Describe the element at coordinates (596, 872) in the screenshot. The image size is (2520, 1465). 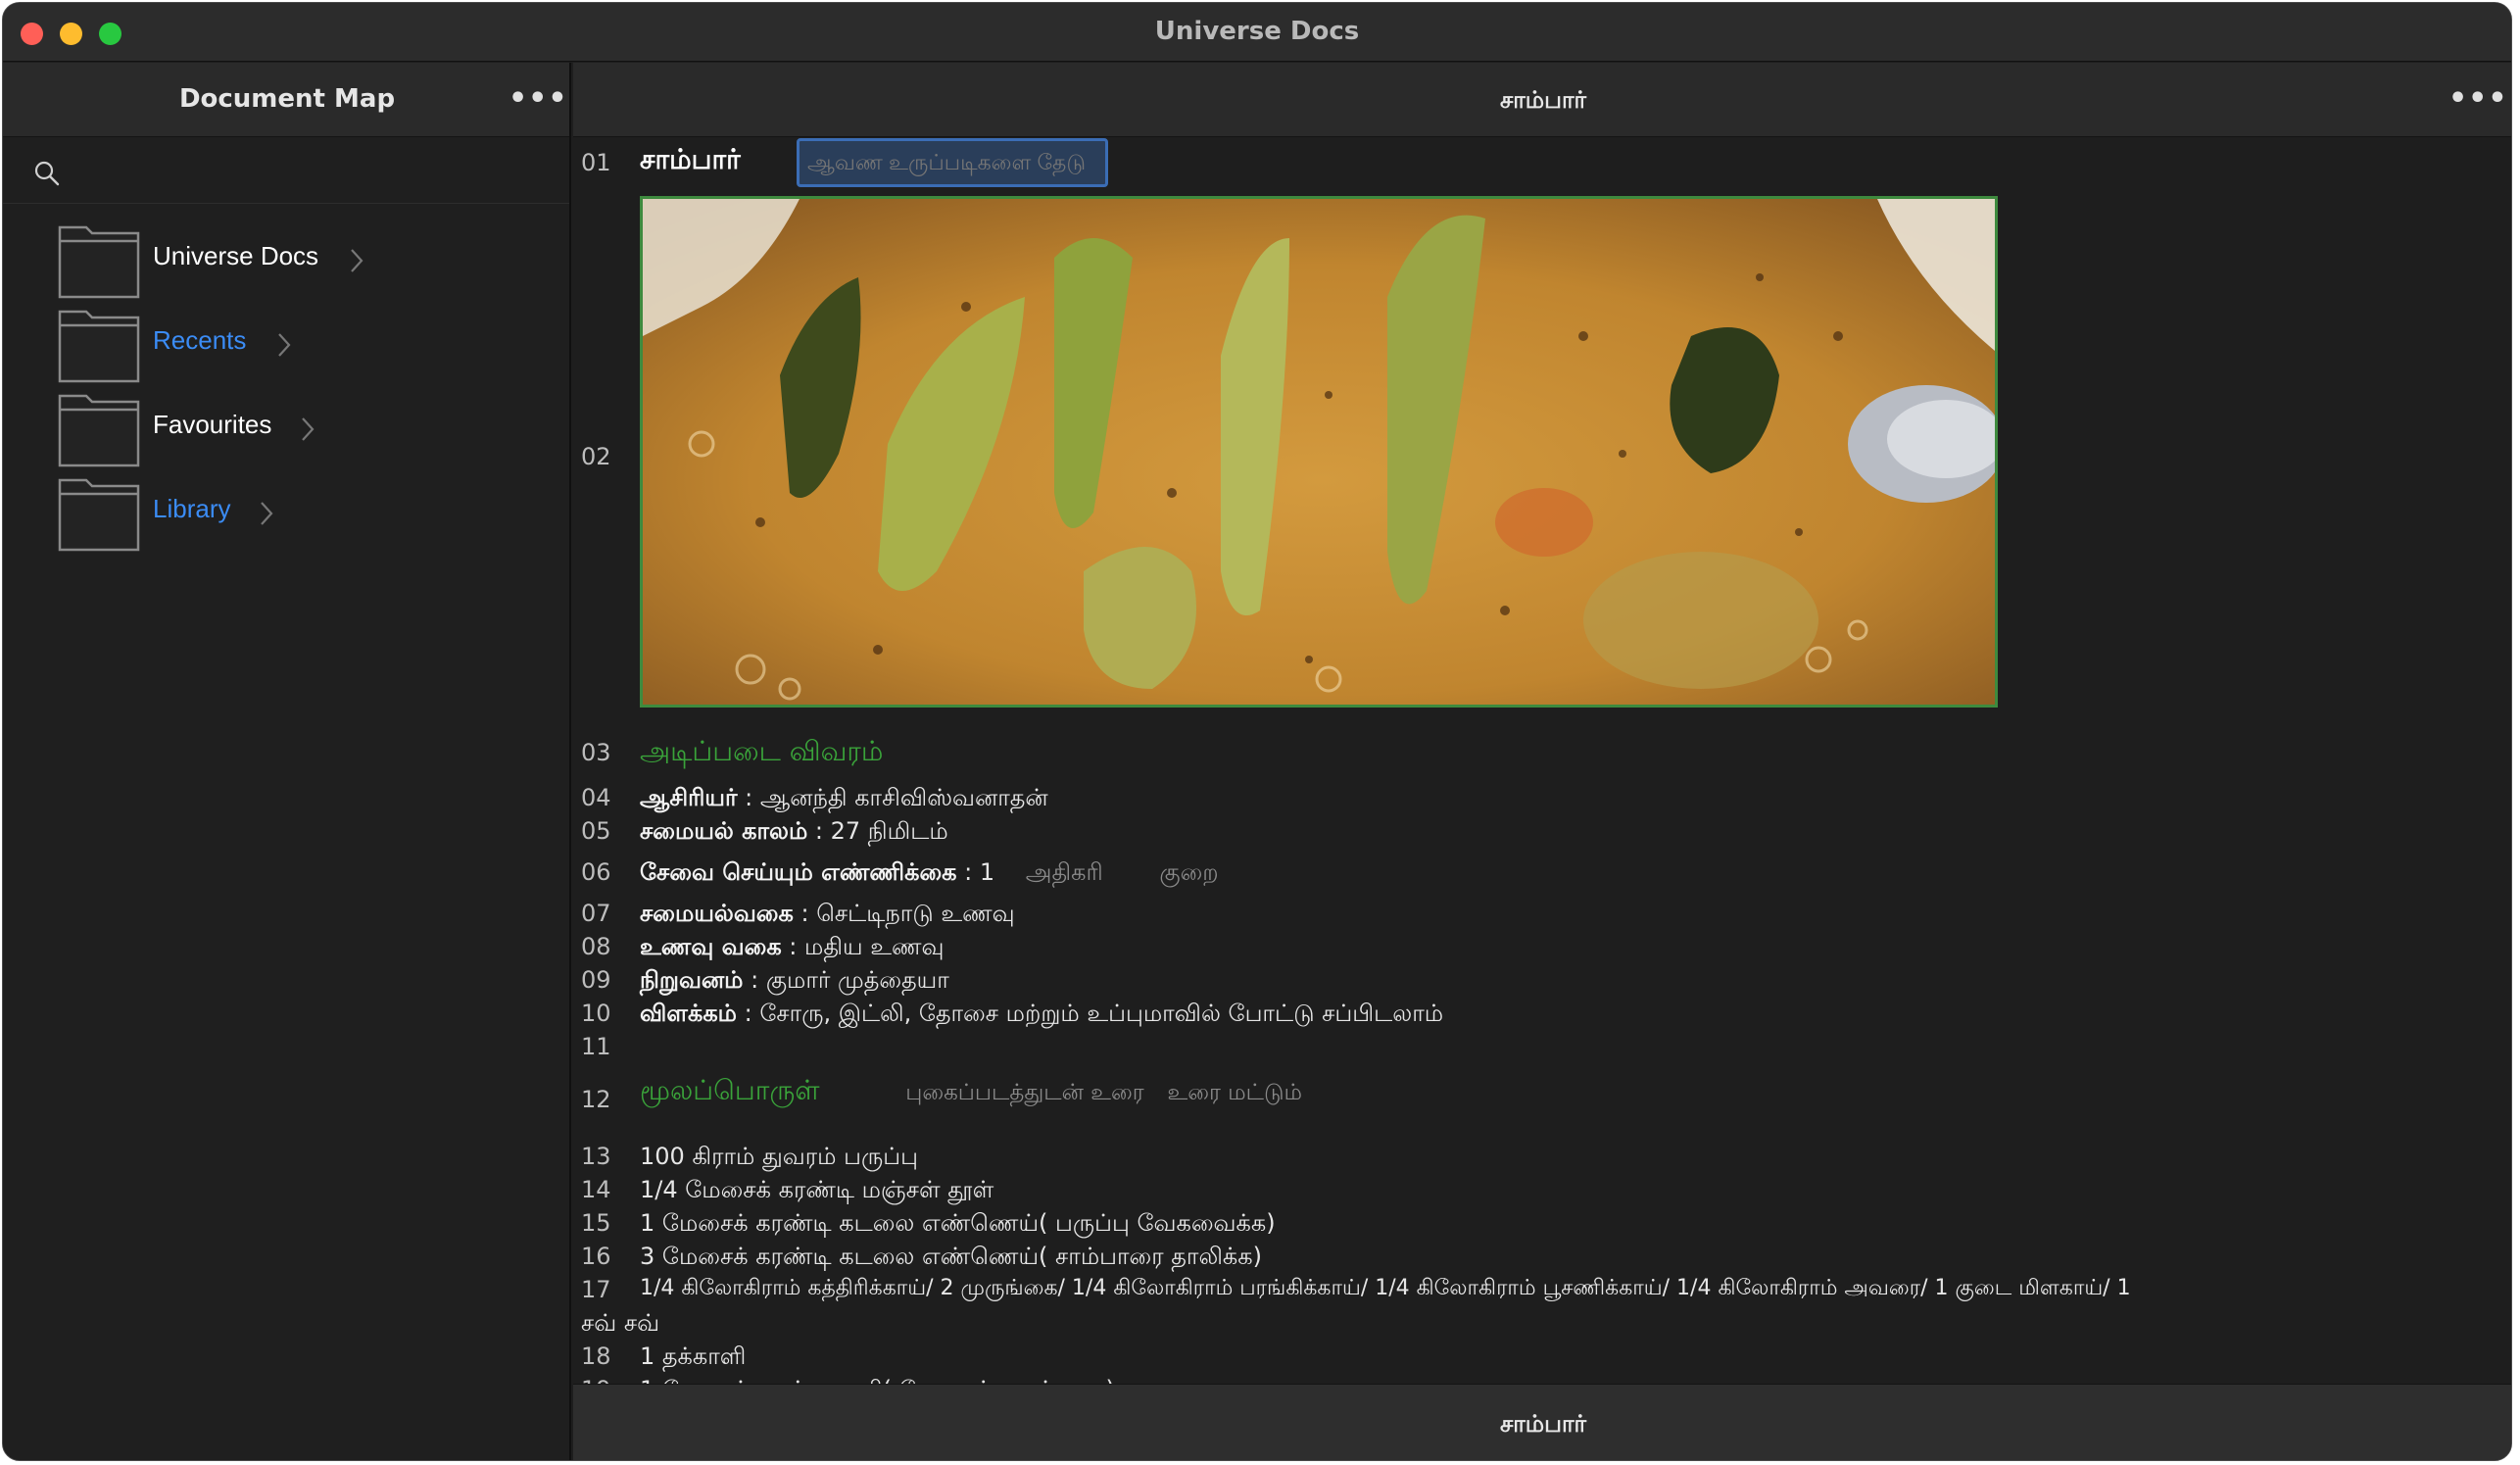
I see `line-number: 06` at that location.